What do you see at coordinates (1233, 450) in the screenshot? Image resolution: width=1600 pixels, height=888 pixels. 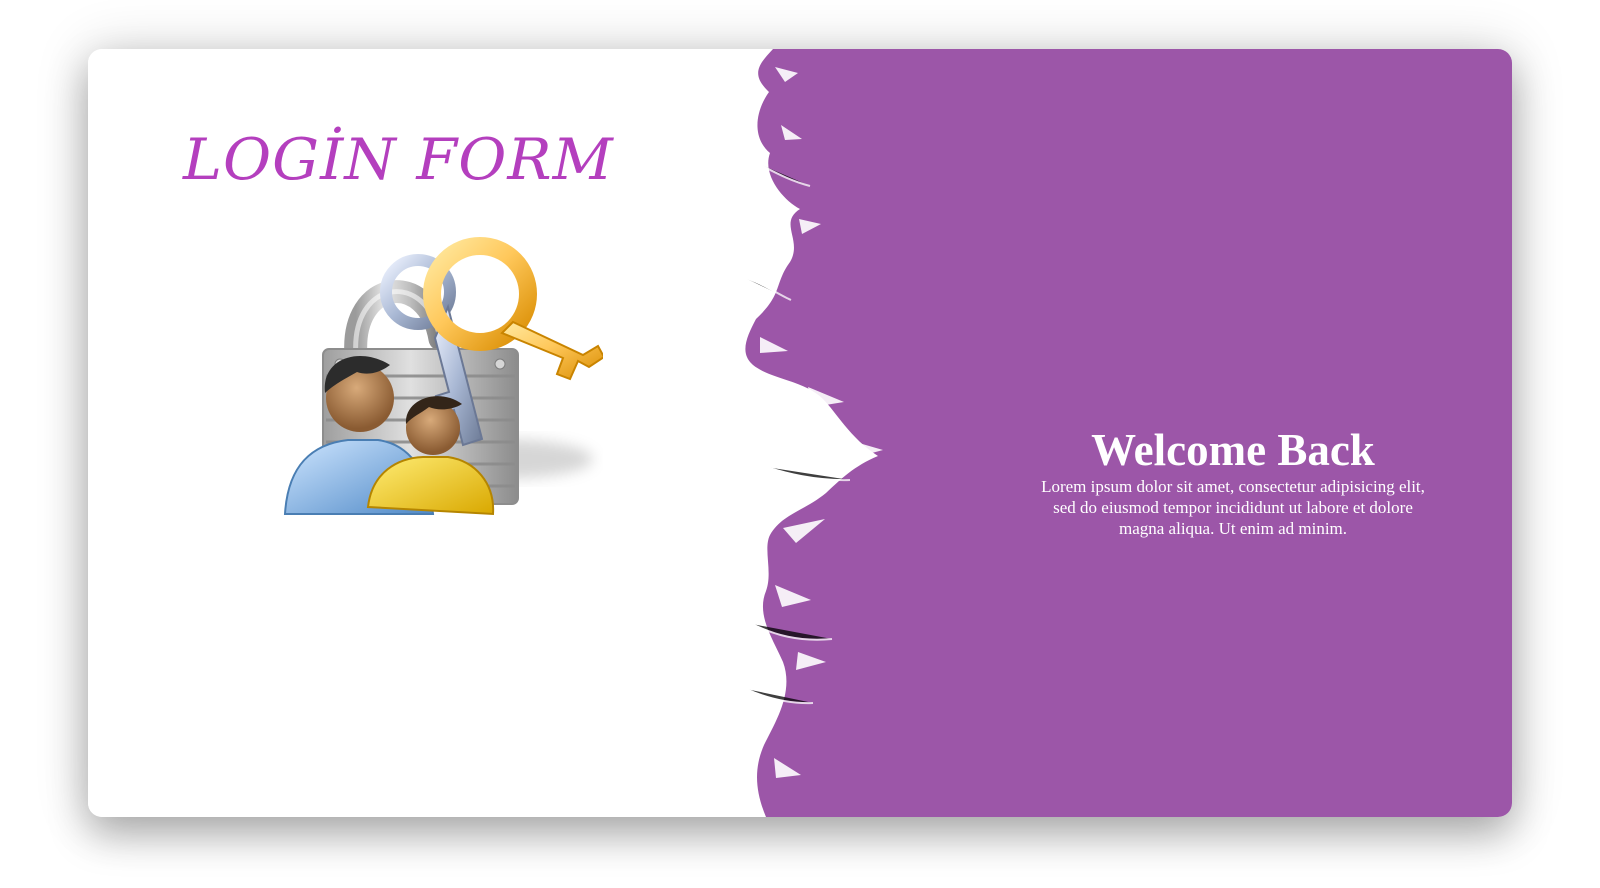 I see `welcome-title: Welcome Back` at bounding box center [1233, 450].